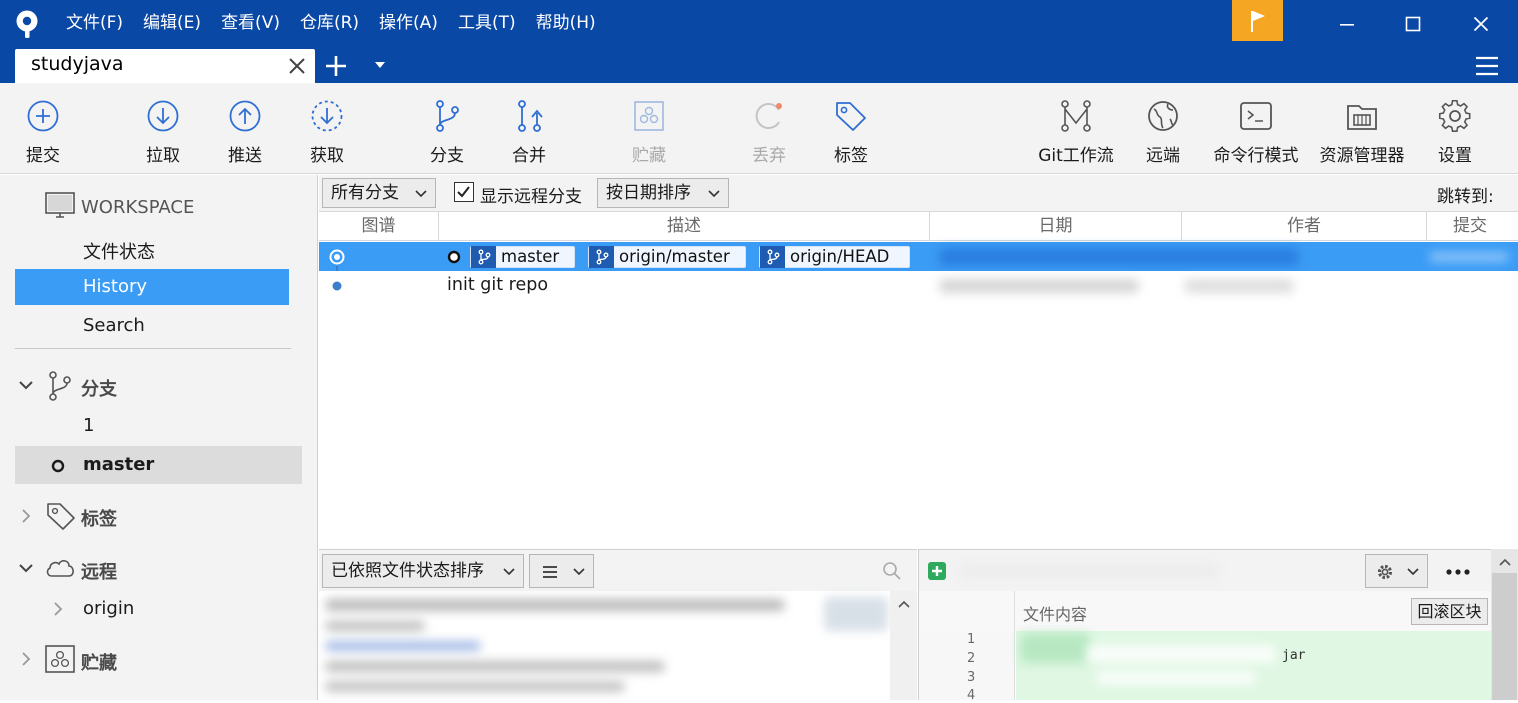 This screenshot has height=703, width=1518. Describe the element at coordinates (158, 465) in the screenshot. I see `branch-item-master: master` at that location.